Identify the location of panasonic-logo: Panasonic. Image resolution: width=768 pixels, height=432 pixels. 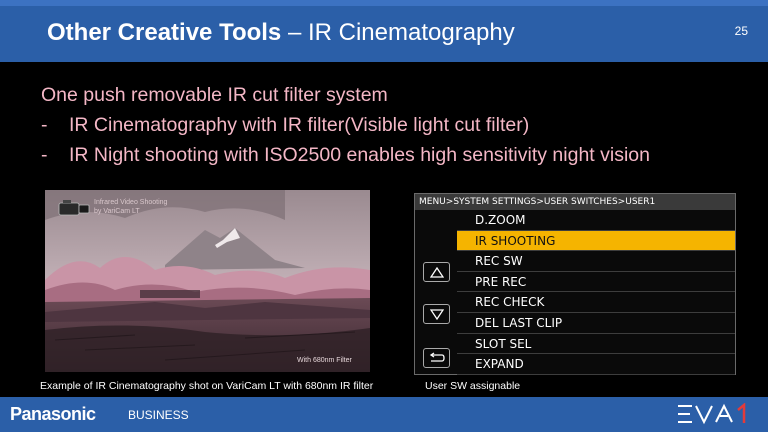
(53, 414).